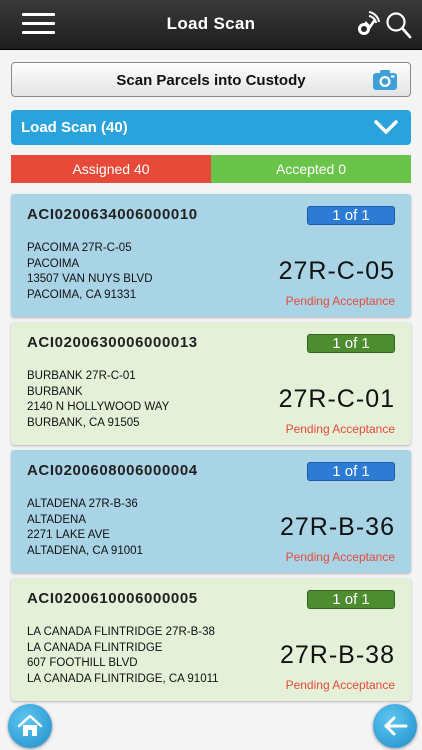 This screenshot has height=750, width=422. I want to click on address-line: PACOIMA, CA 91331, so click(82, 294).